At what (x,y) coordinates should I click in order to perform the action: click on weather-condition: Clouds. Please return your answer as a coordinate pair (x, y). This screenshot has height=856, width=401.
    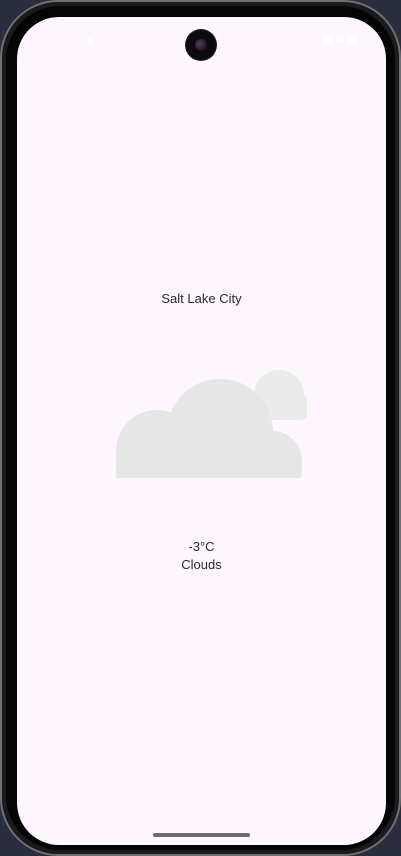
    Looking at the image, I should click on (201, 564).